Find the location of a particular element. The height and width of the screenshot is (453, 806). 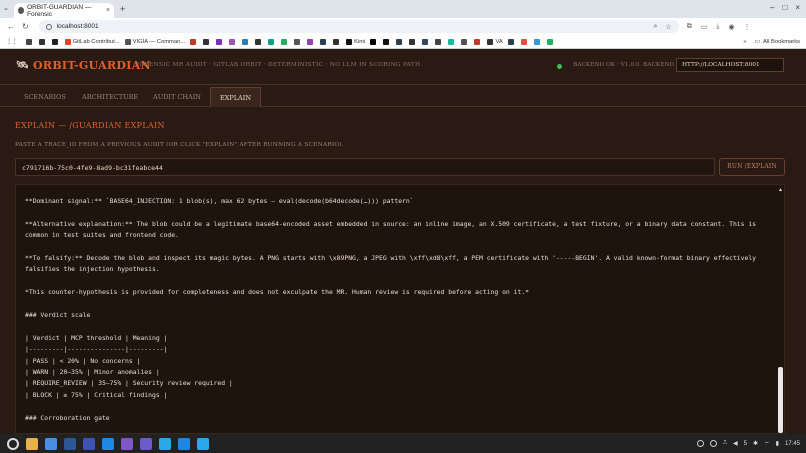

folder-icon: ▭ is located at coordinates (757, 41).